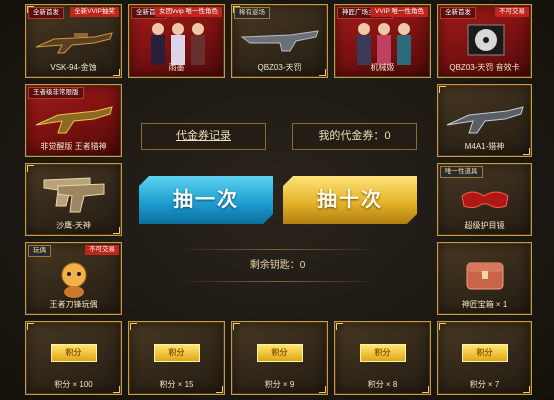  Describe the element at coordinates (382, 384) in the screenshot. I see `prize-label: 积分 × 8` at that location.